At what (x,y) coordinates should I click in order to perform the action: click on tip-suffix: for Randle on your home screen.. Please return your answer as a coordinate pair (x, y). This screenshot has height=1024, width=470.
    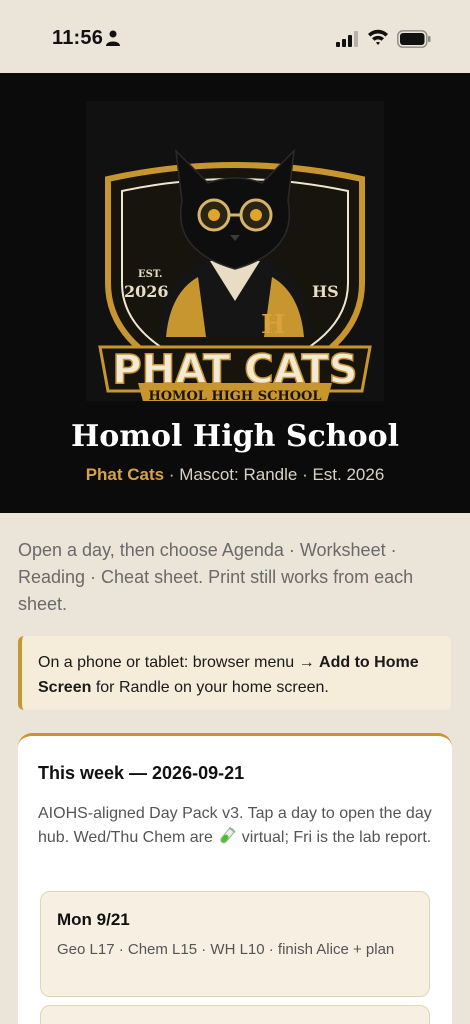
    Looking at the image, I should click on (210, 687).